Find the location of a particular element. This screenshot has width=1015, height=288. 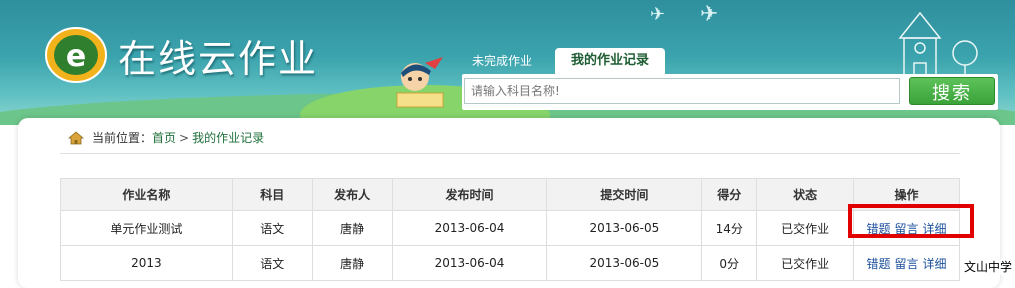

comment-link: 留言 is located at coordinates (907, 264).